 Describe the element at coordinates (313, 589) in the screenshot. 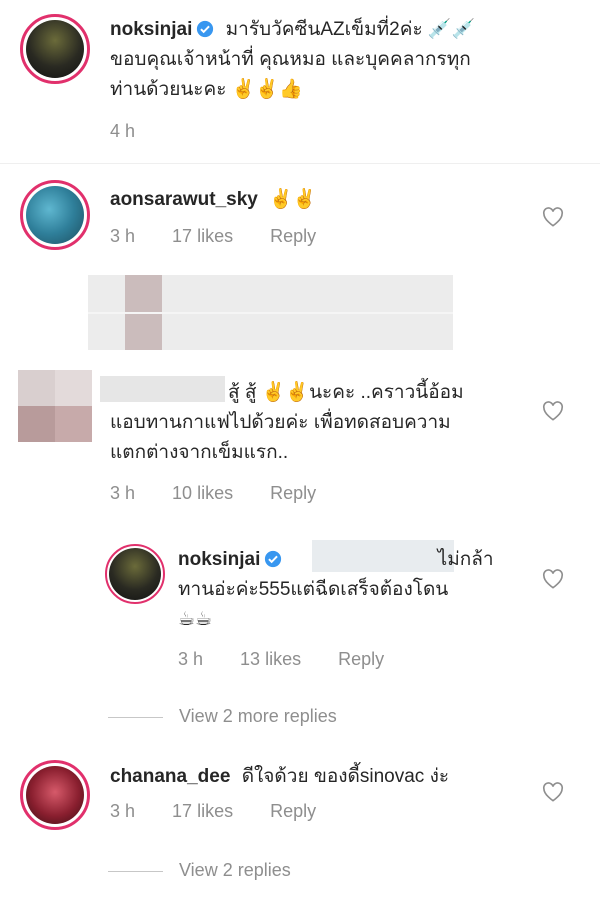

I see `reply-line-2: ทานอ่ะค่ะ555แต่ฉีดเสร็จต้องโดน` at that location.